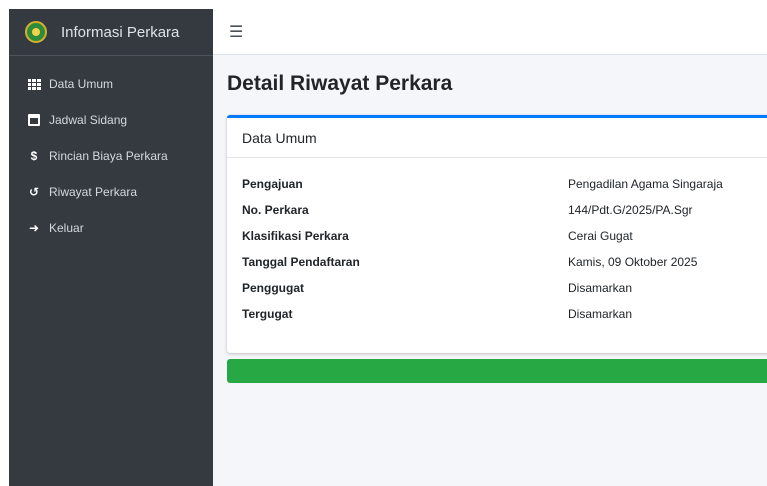 The height and width of the screenshot is (486, 767). Describe the element at coordinates (504, 291) in the screenshot. I see `detail-row: Penggugat Disamarkan` at that location.